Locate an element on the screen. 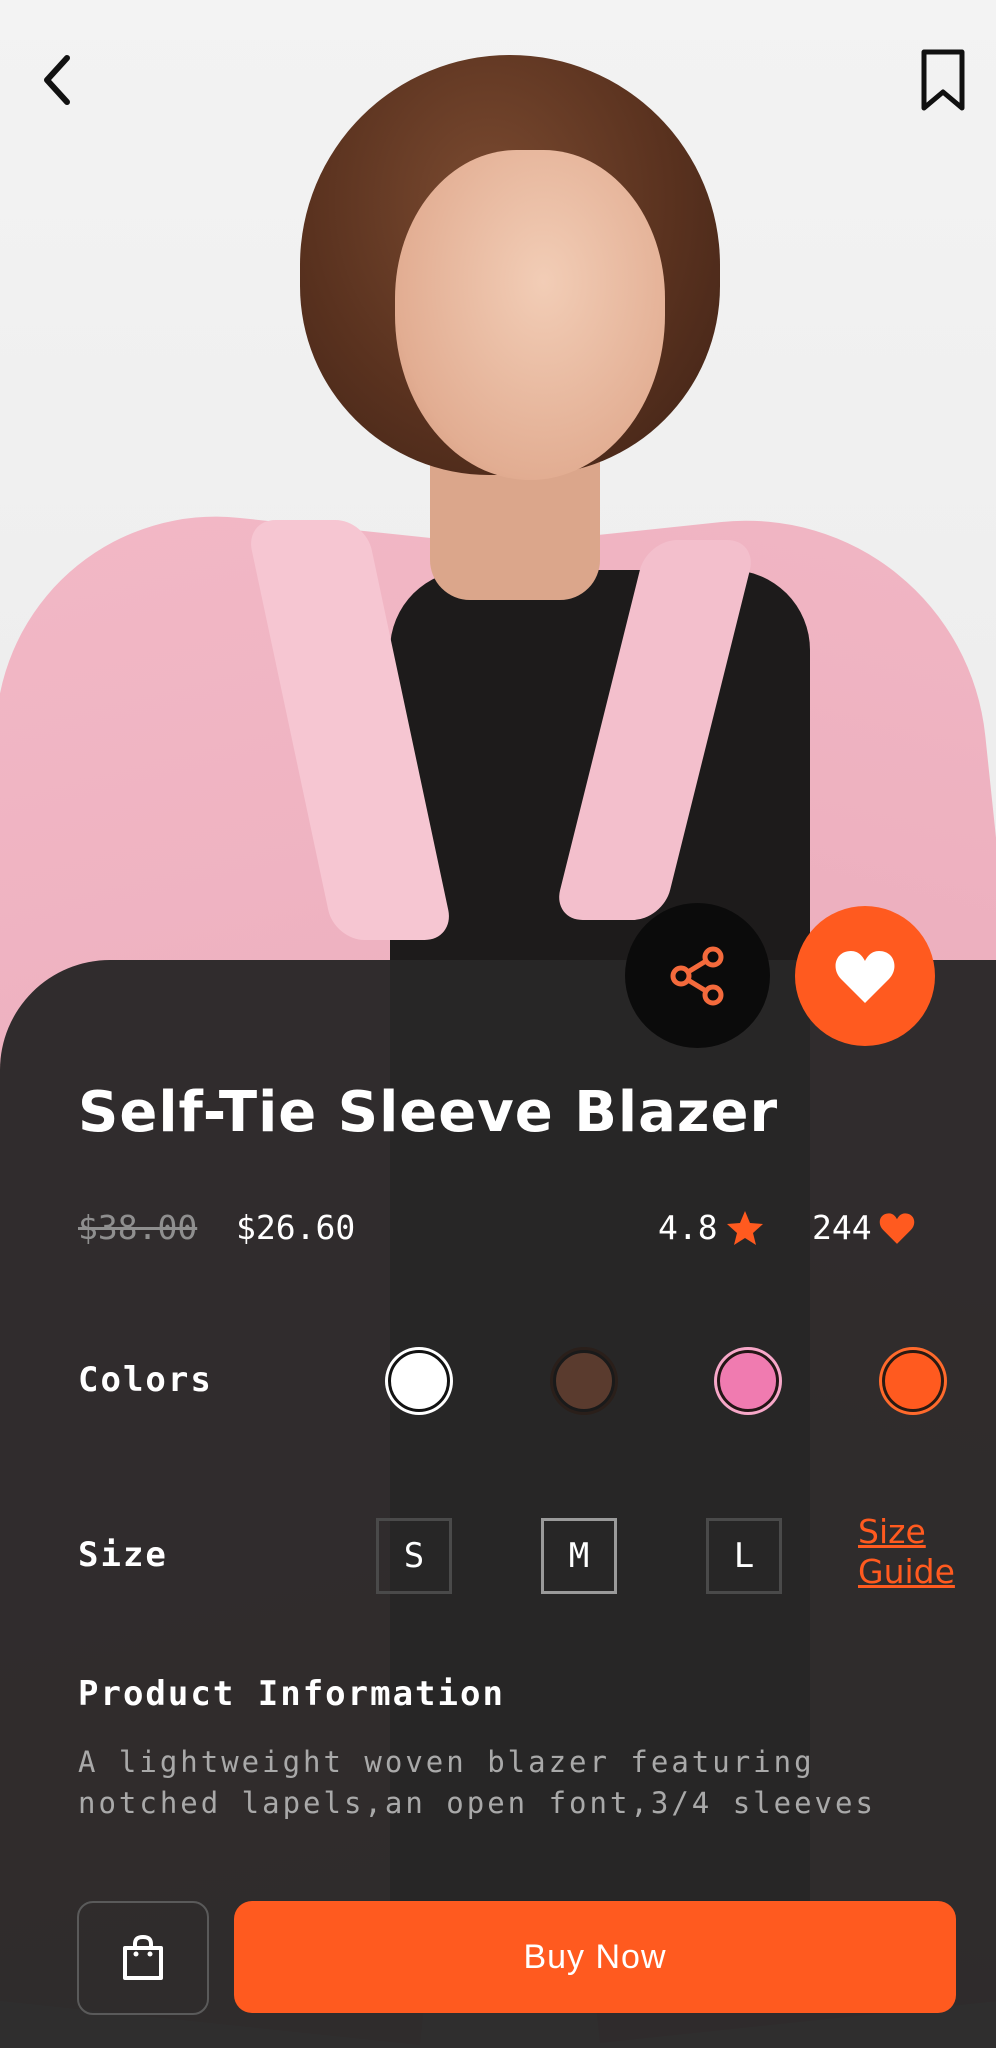 The image size is (996, 2048). size-option-l: L is located at coordinates (744, 1556).